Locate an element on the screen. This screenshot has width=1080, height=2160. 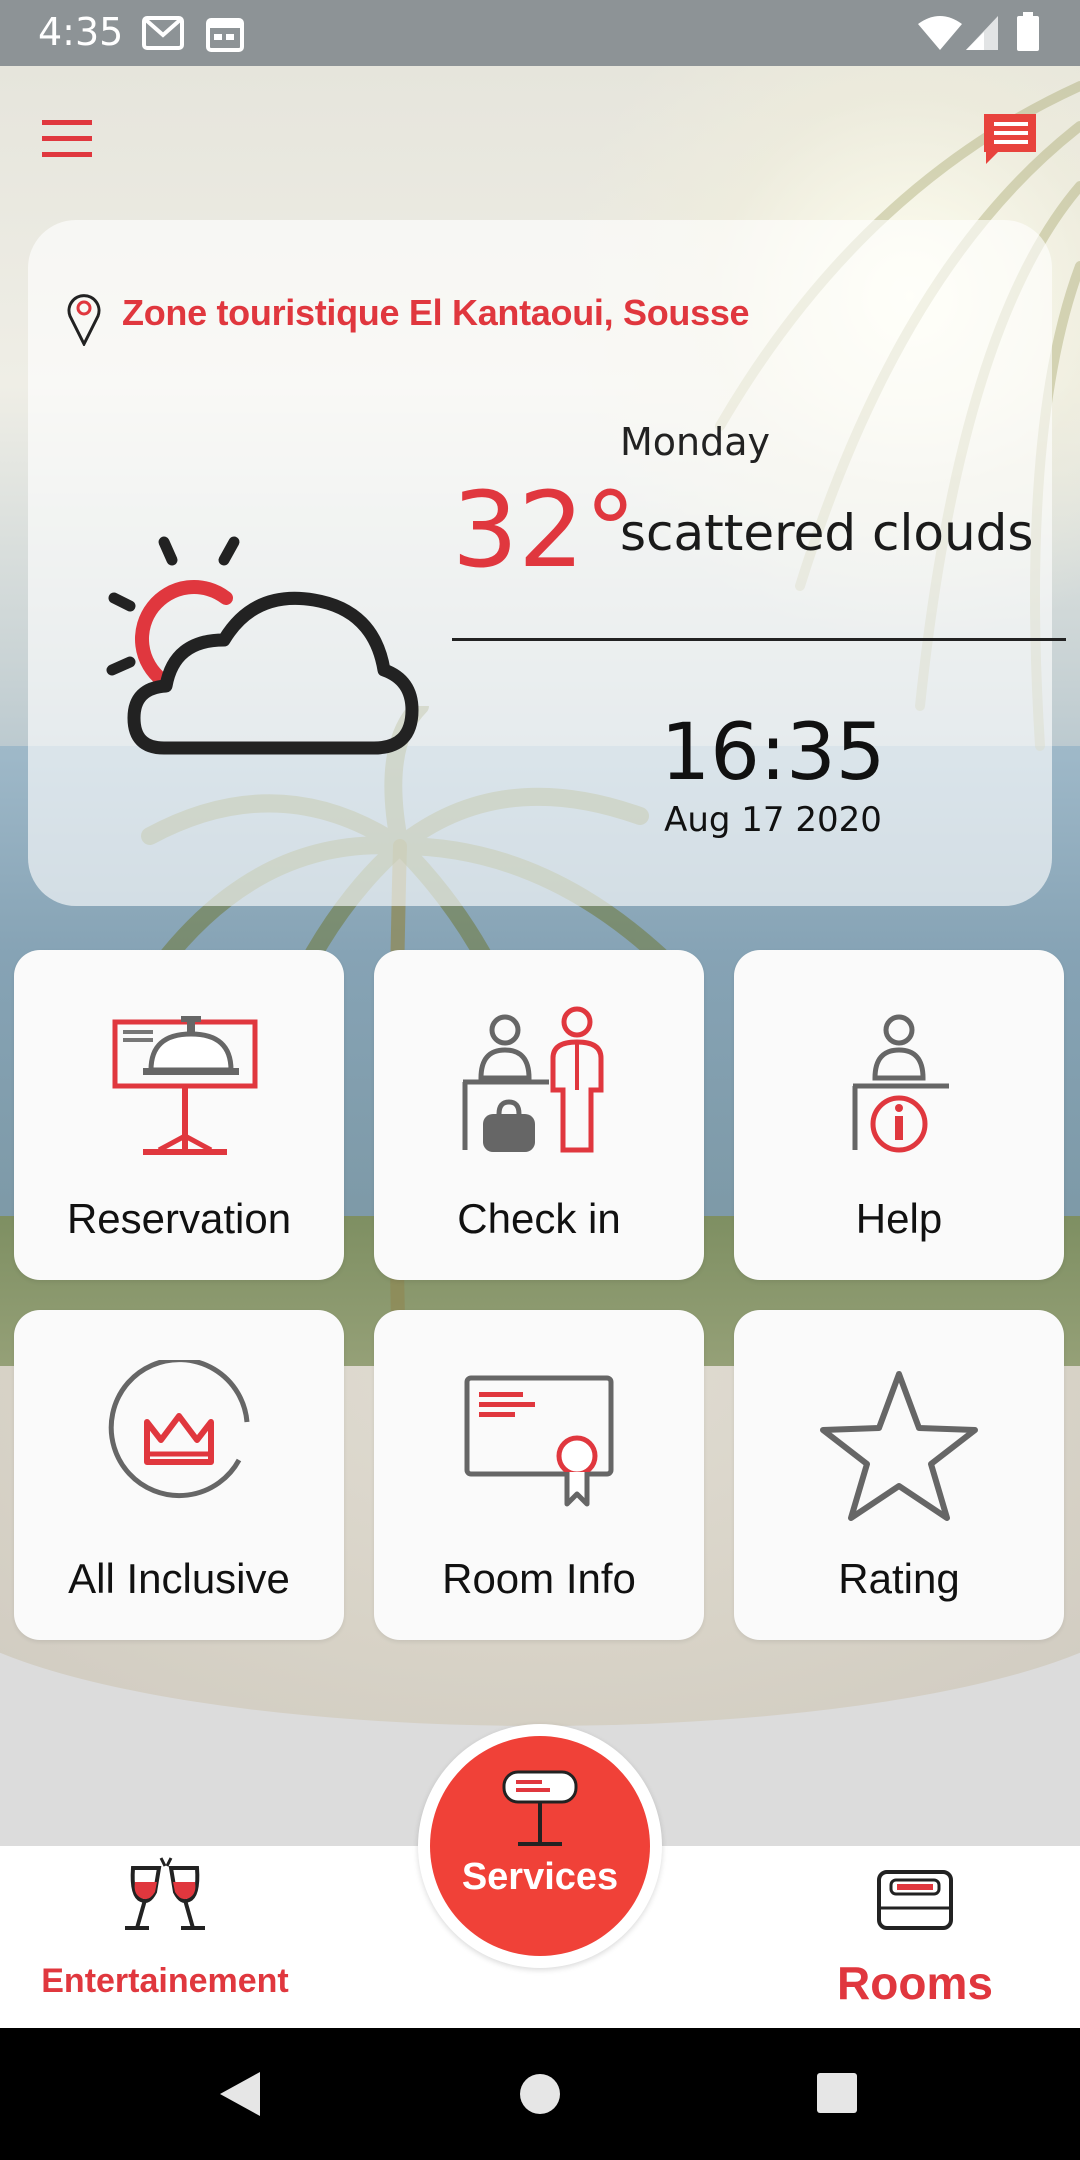
back-icon is located at coordinates (240, 2094).